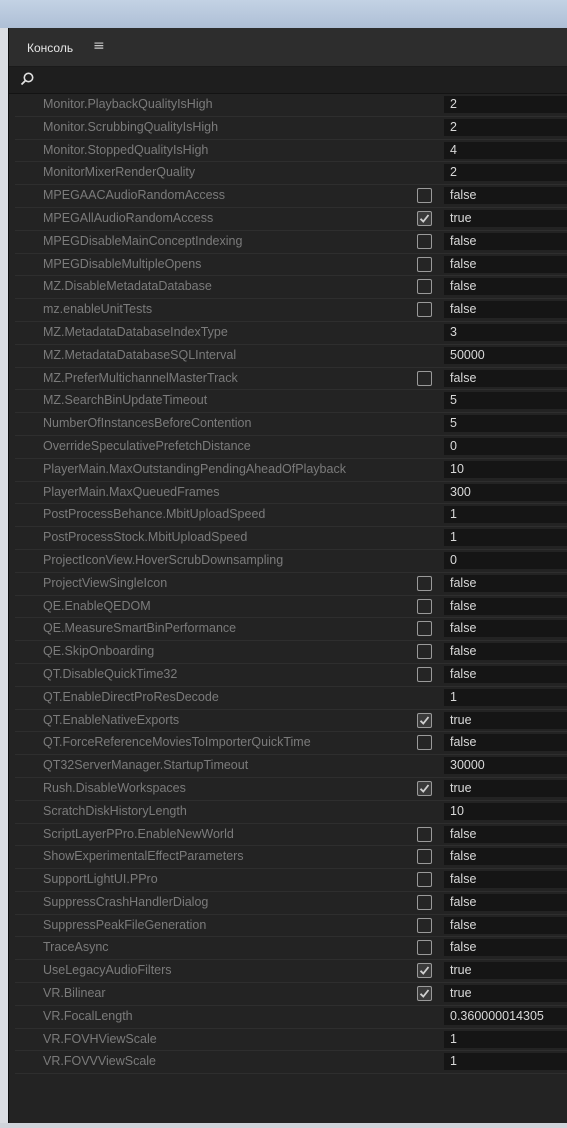  What do you see at coordinates (291, 128) in the screenshot?
I see `setting-row: Monitor.ScrubbingQualityIsHigh 2` at bounding box center [291, 128].